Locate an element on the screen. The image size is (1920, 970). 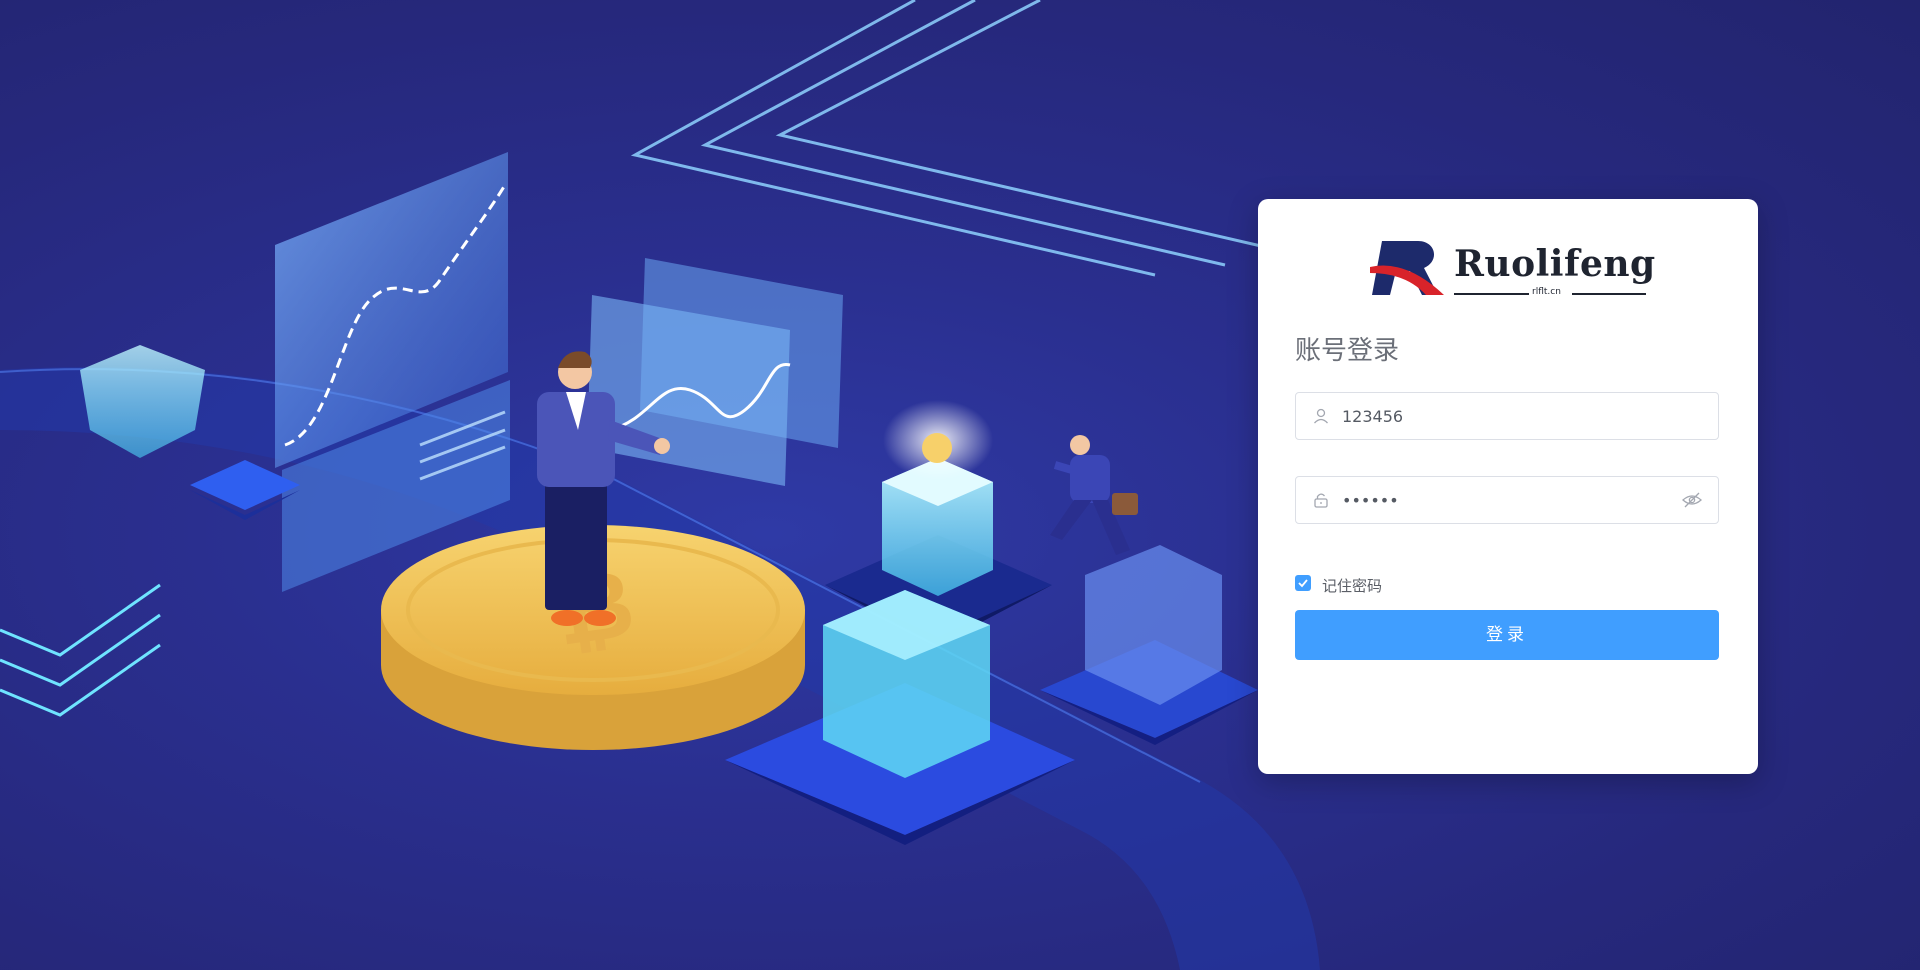
lock-icon is located at coordinates (1321, 500).